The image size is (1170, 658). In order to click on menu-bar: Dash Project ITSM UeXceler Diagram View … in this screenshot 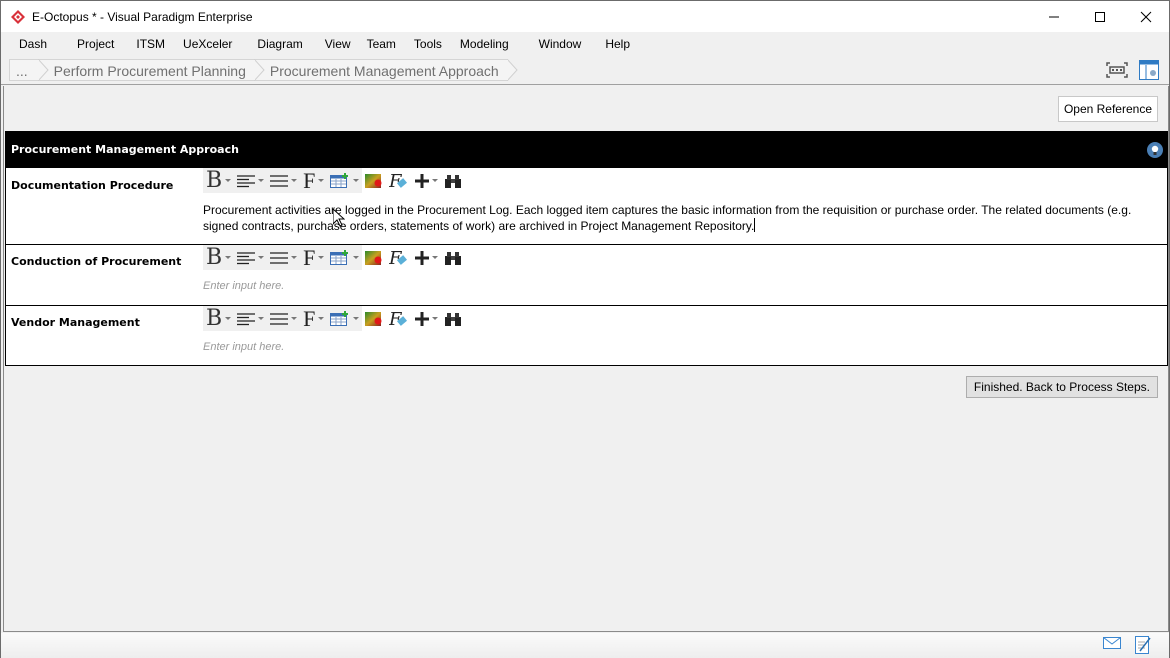, I will do `click(585, 44)`.